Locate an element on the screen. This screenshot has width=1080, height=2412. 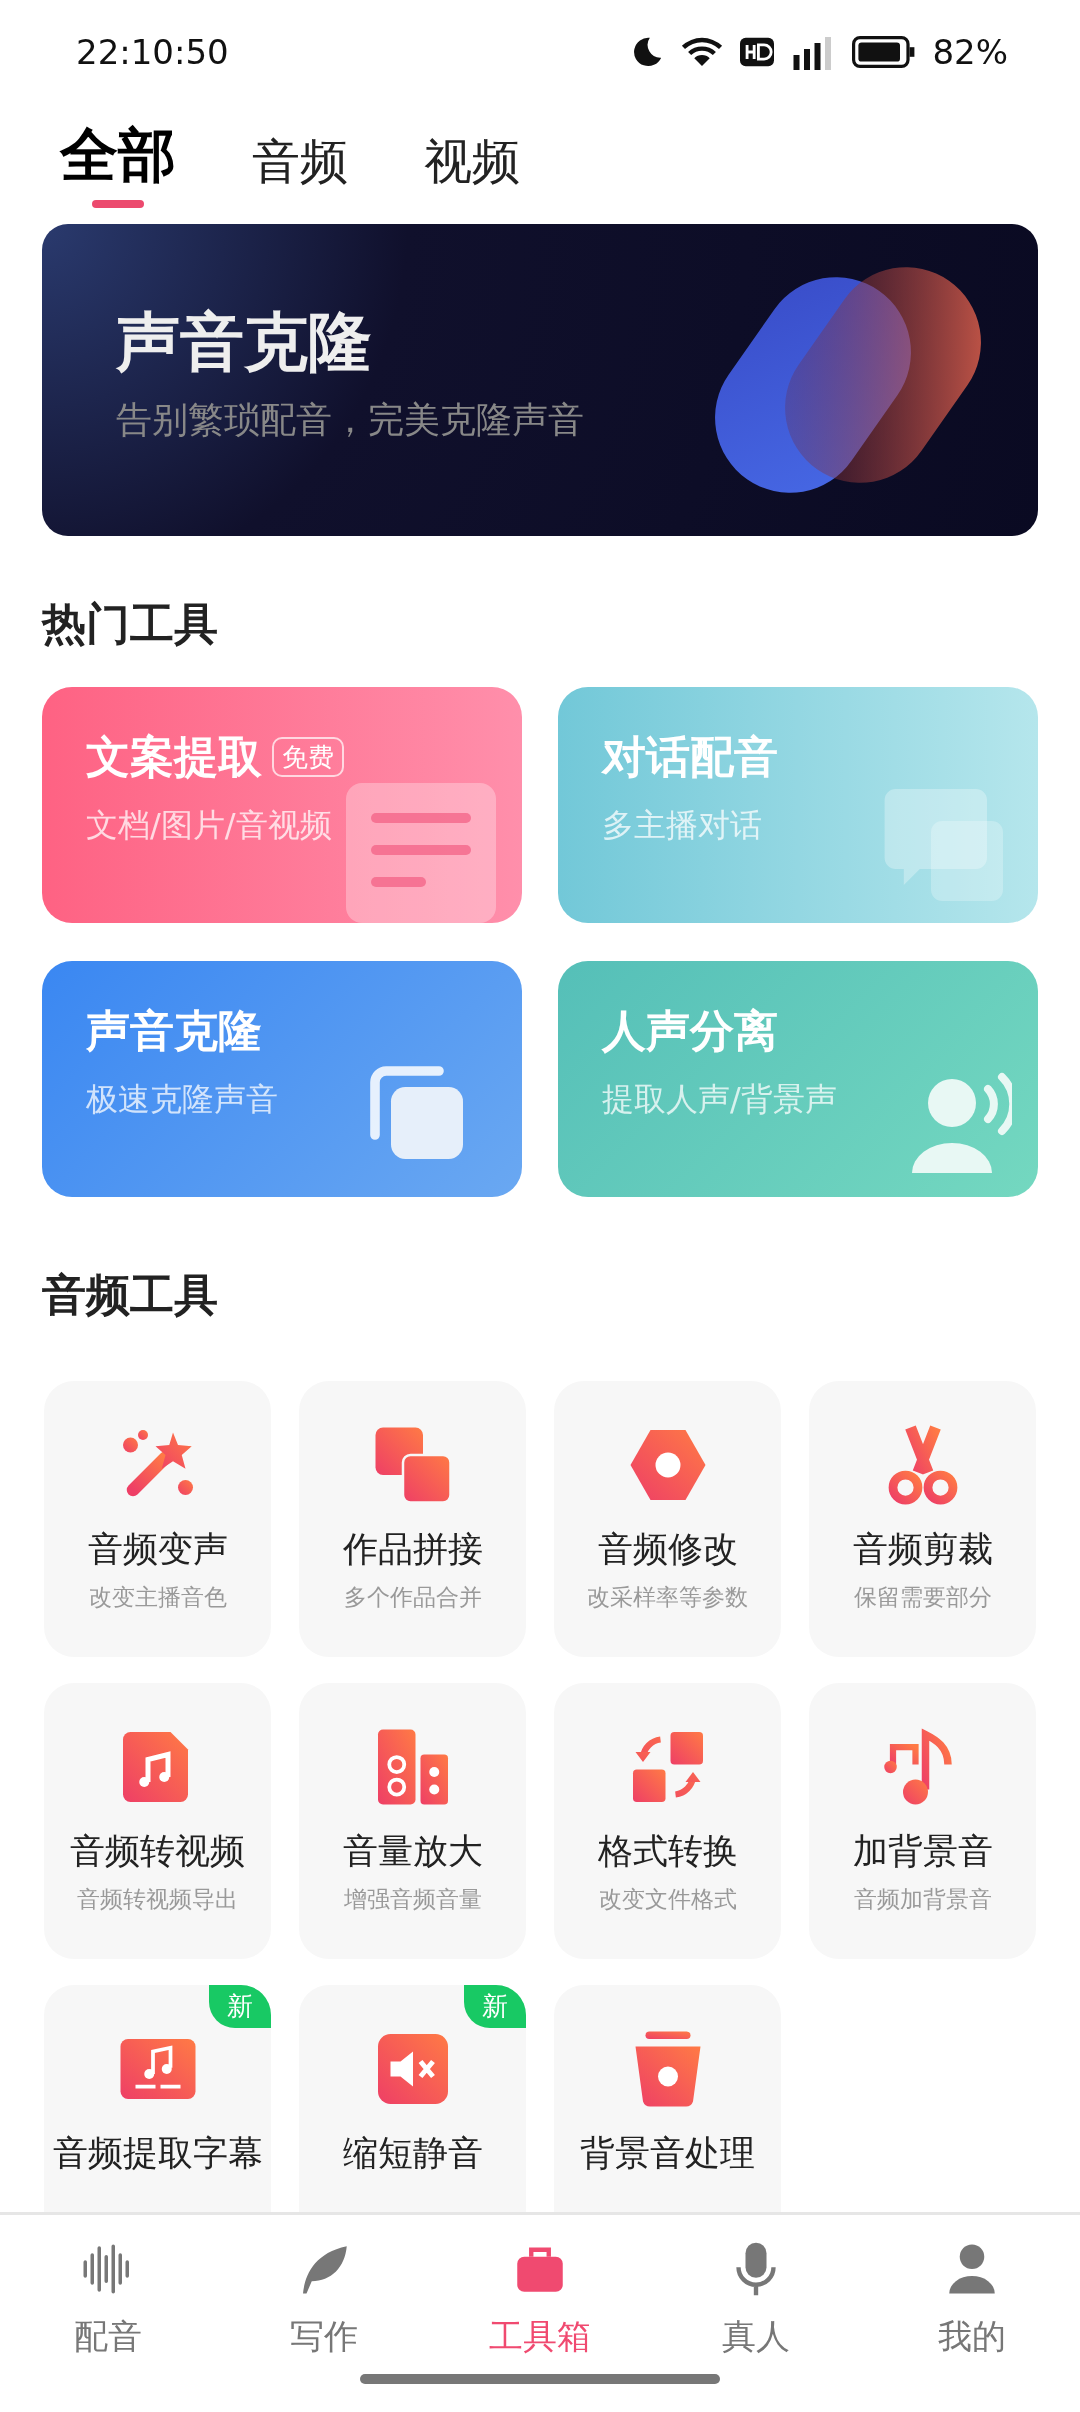
banner-title: 声音克隆 is located at coordinates (244, 342).